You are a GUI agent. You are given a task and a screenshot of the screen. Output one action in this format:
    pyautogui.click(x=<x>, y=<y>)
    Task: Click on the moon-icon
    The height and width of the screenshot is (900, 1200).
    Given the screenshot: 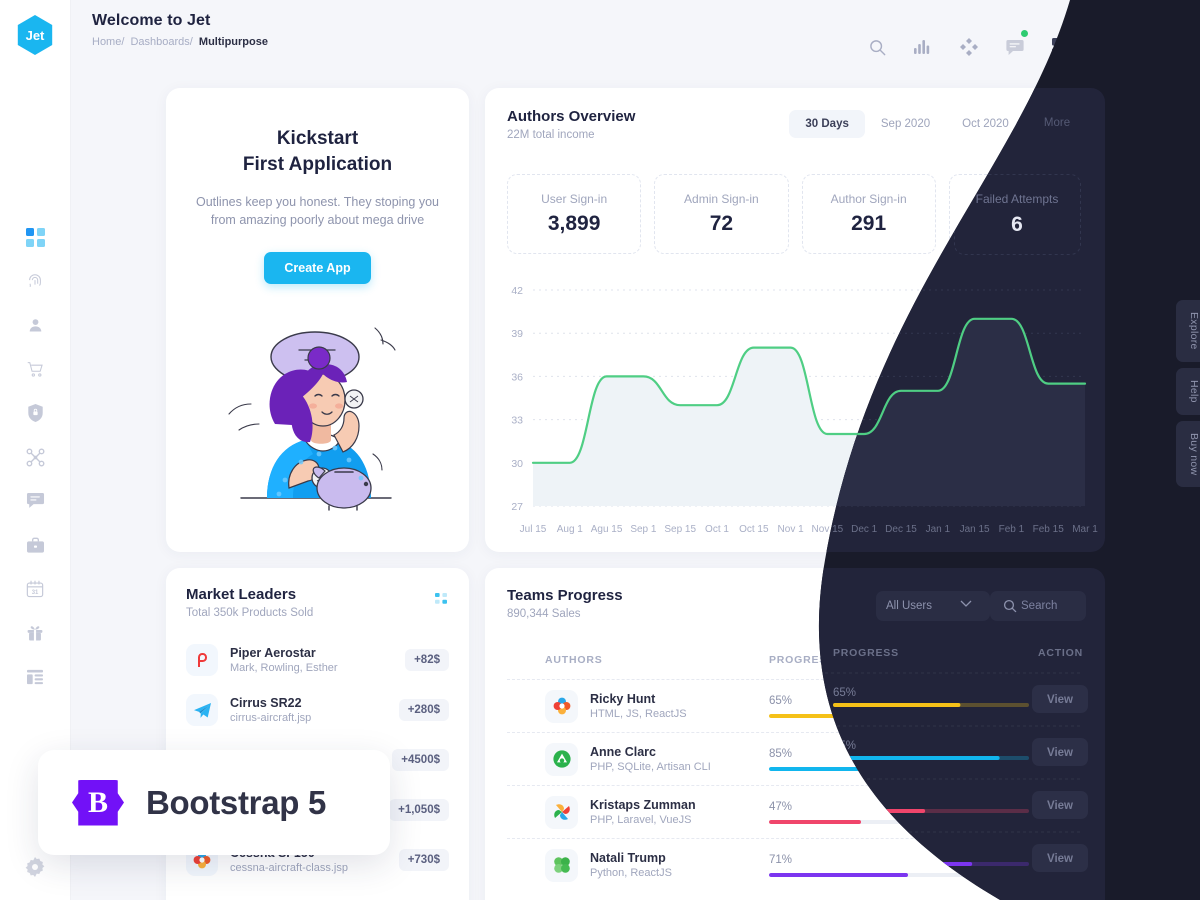 What is the action you would take?
    pyautogui.click(x=1107, y=47)
    